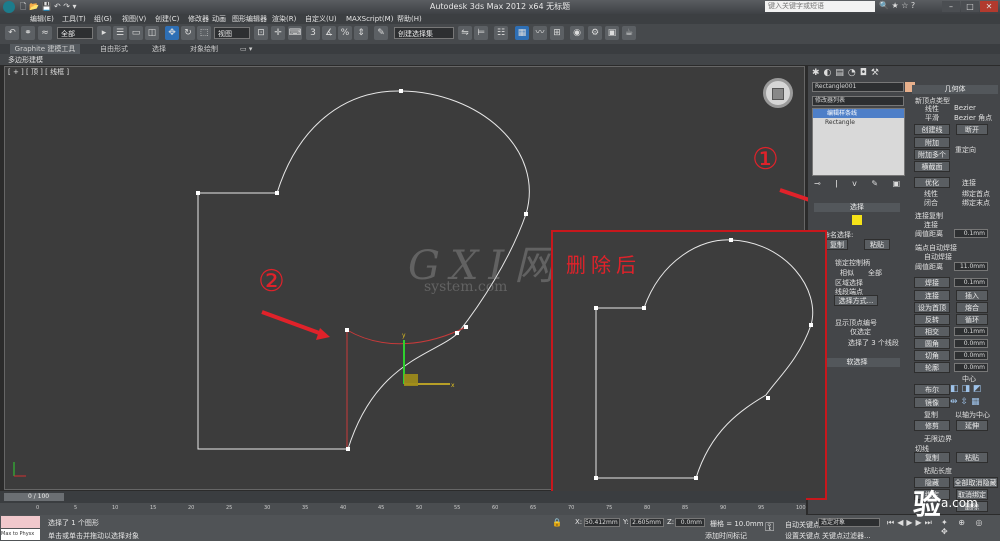 The image size is (1000, 541). I want to click on copy-tangent-button: 复制, so click(932, 457).